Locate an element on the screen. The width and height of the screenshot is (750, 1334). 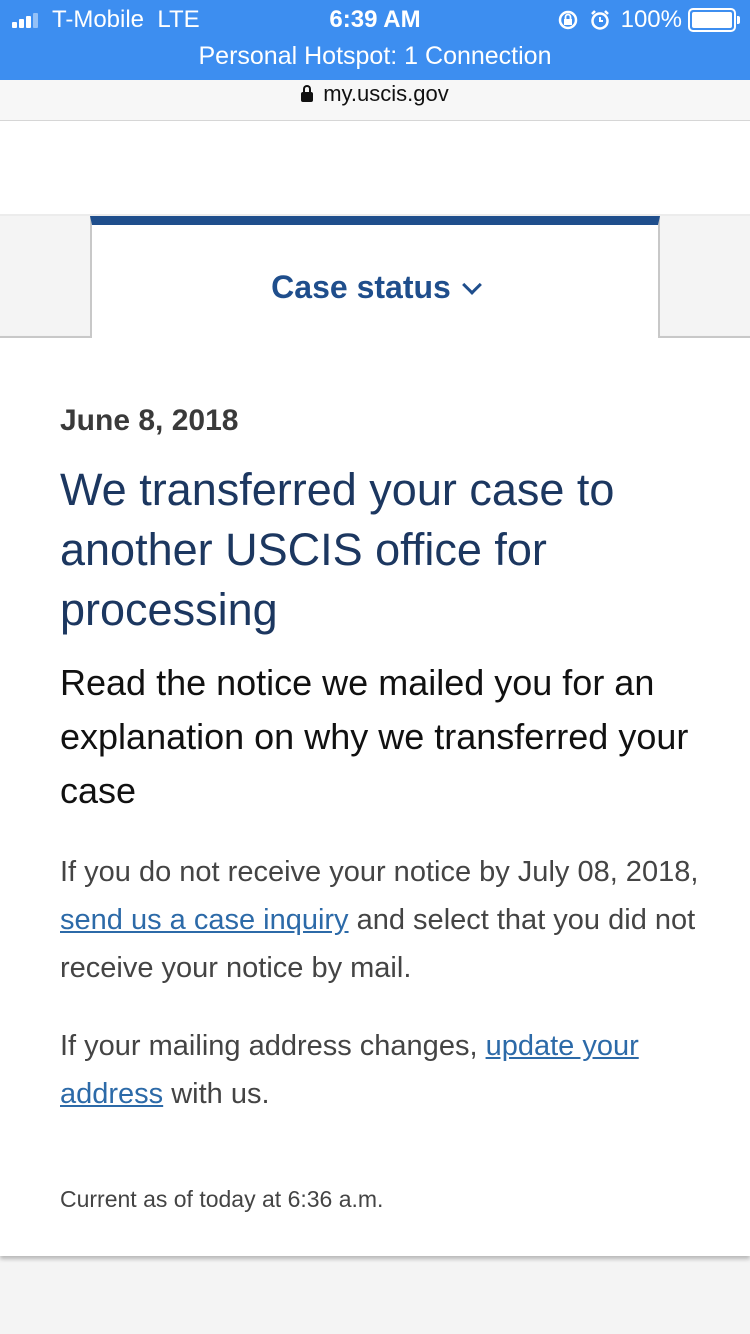
address-text-start: If your mailing address changes, is located at coordinates (273, 1046).